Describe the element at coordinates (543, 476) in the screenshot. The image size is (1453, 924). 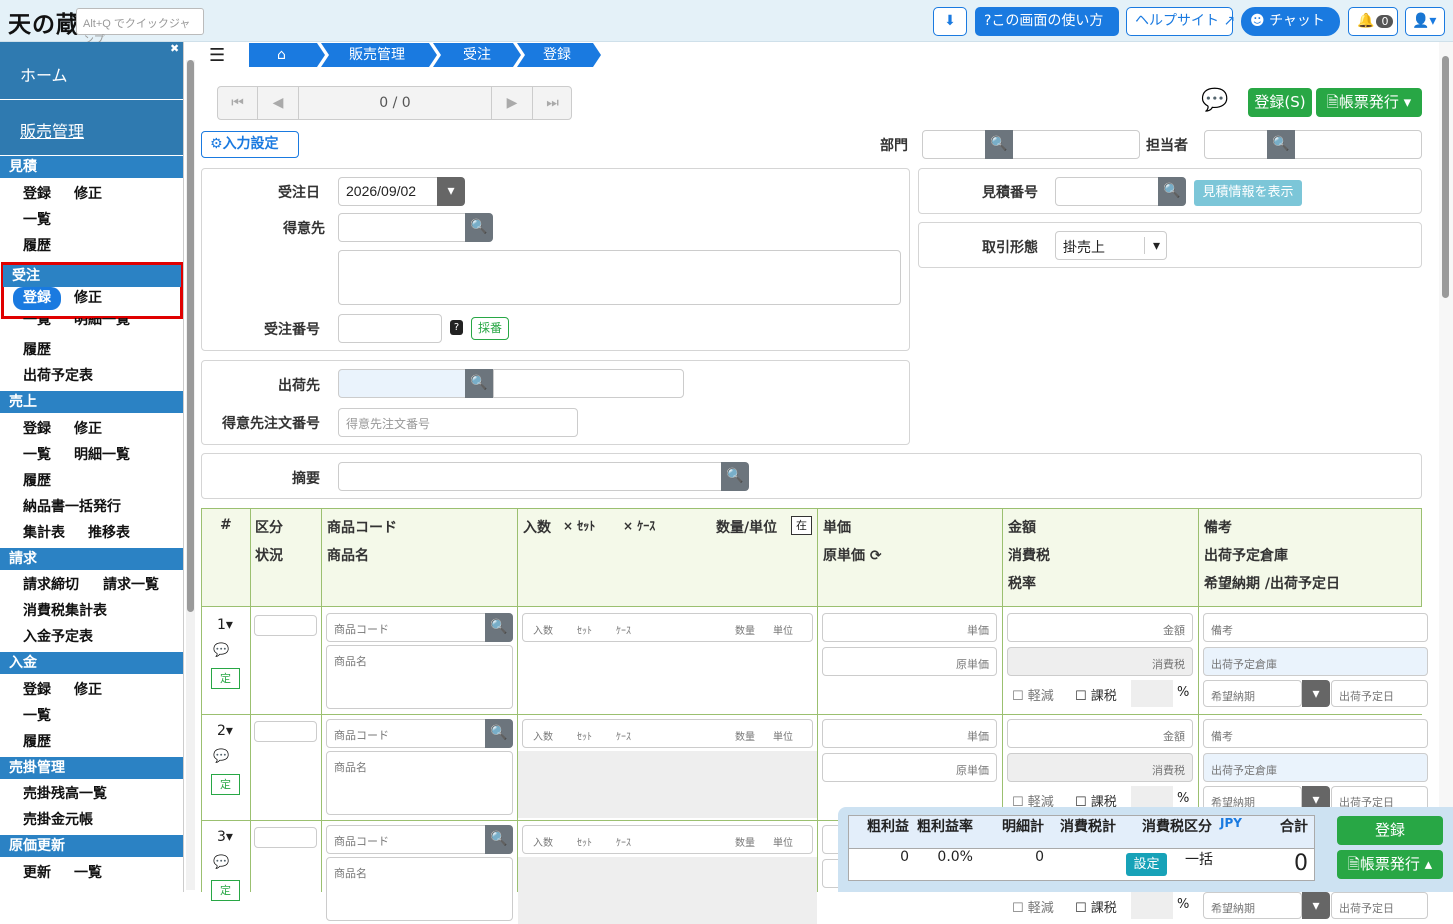
I see `memo-input` at that location.